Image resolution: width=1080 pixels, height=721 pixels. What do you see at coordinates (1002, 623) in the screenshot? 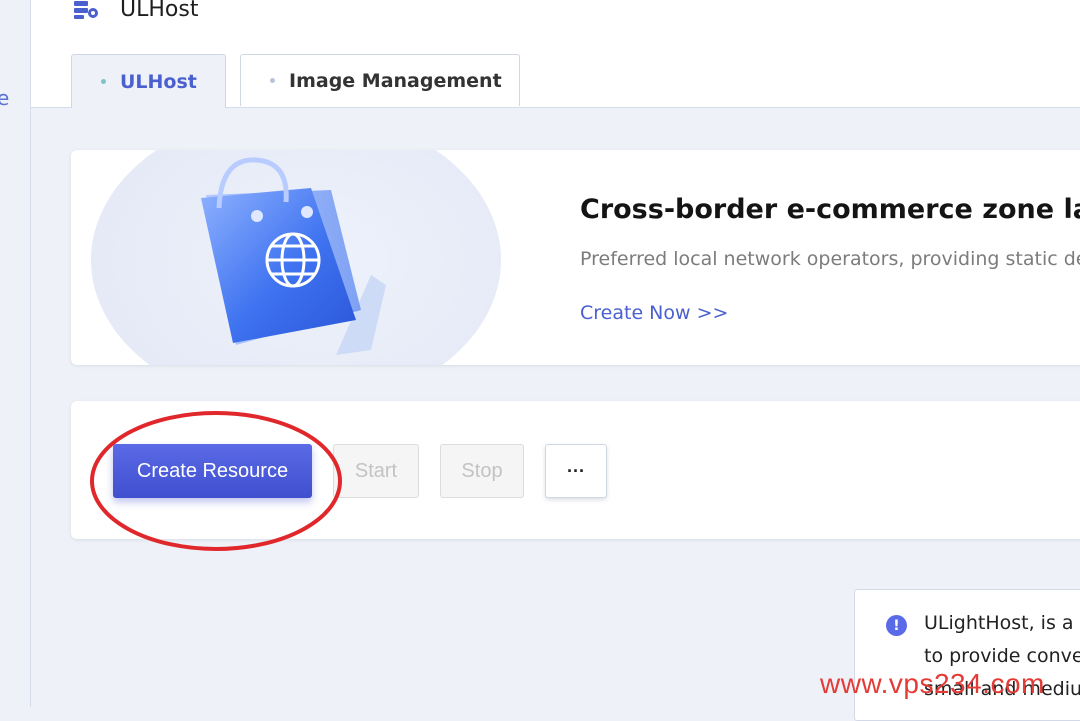
I see `notice-text-line: ULightHost, is a l` at bounding box center [1002, 623].